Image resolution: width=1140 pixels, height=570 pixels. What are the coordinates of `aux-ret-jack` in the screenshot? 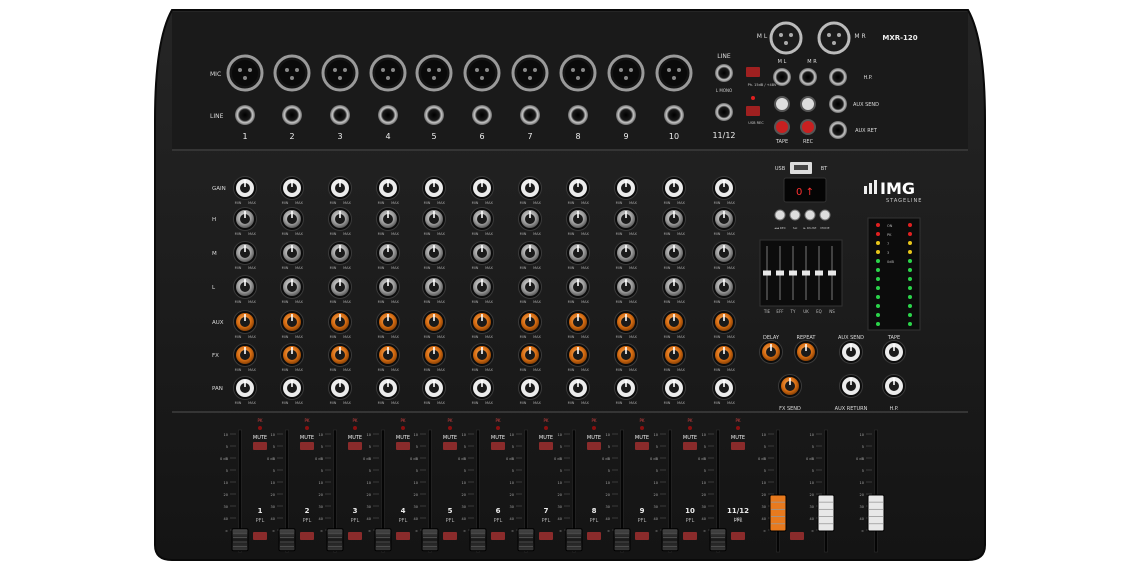 It's located at (838, 130).